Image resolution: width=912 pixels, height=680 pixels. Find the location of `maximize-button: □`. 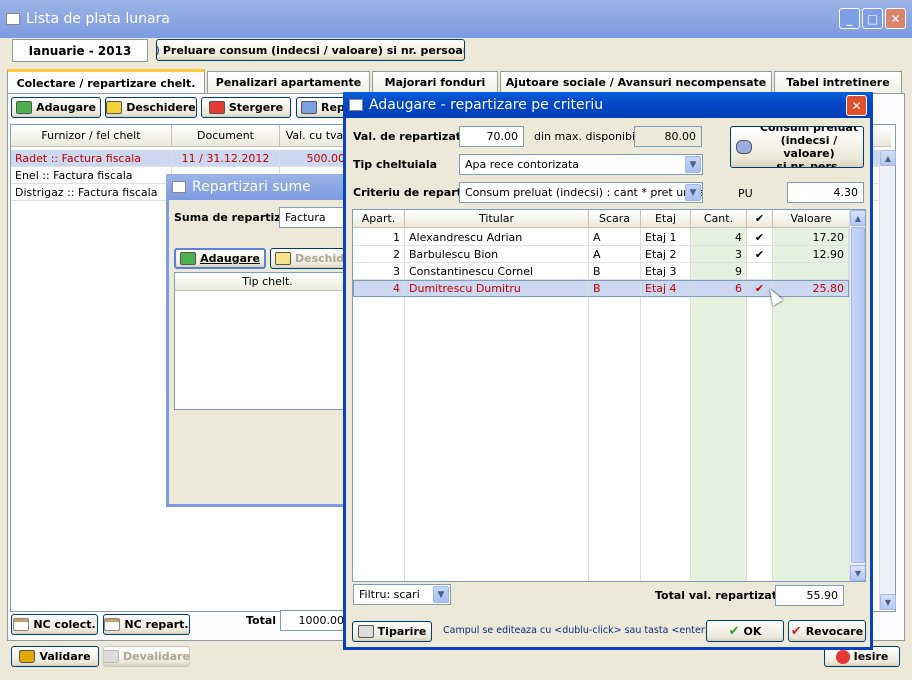

maximize-button: □ is located at coordinates (872, 18).